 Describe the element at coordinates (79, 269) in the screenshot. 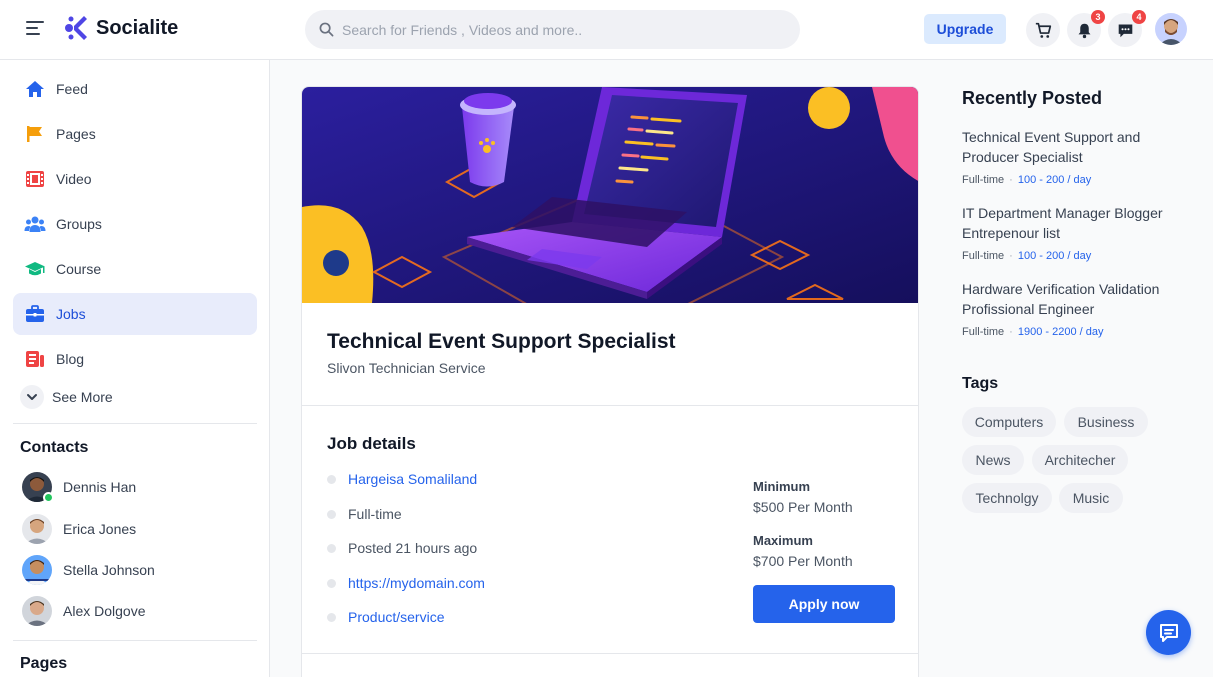

I see `sidebar-item-label: Course` at that location.